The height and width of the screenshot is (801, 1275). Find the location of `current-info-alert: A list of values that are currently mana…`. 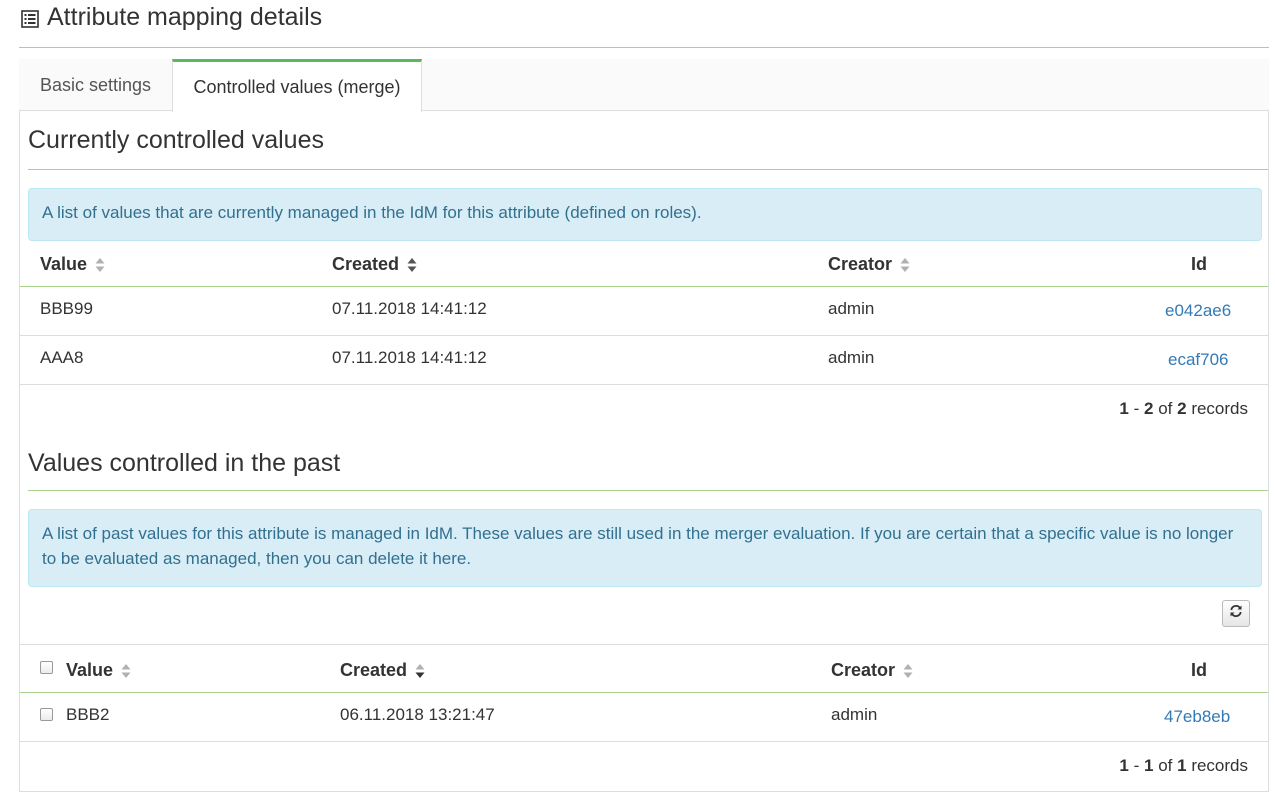

current-info-alert: A list of values that are currently mana… is located at coordinates (645, 214).